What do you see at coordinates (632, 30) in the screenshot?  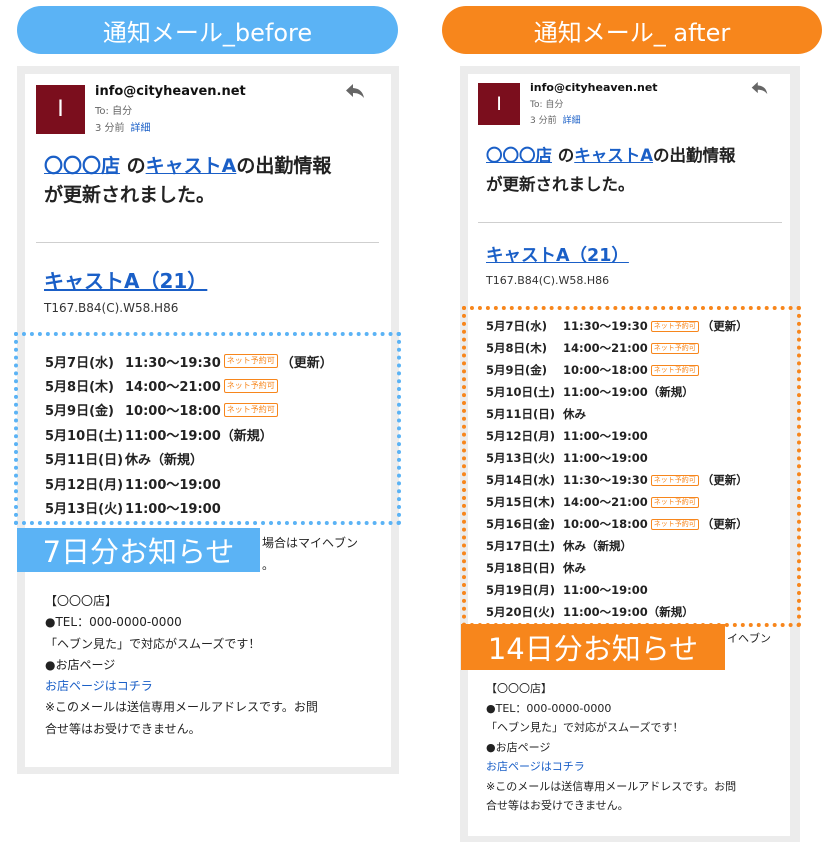 I see `after-title: 通知メール_ after` at bounding box center [632, 30].